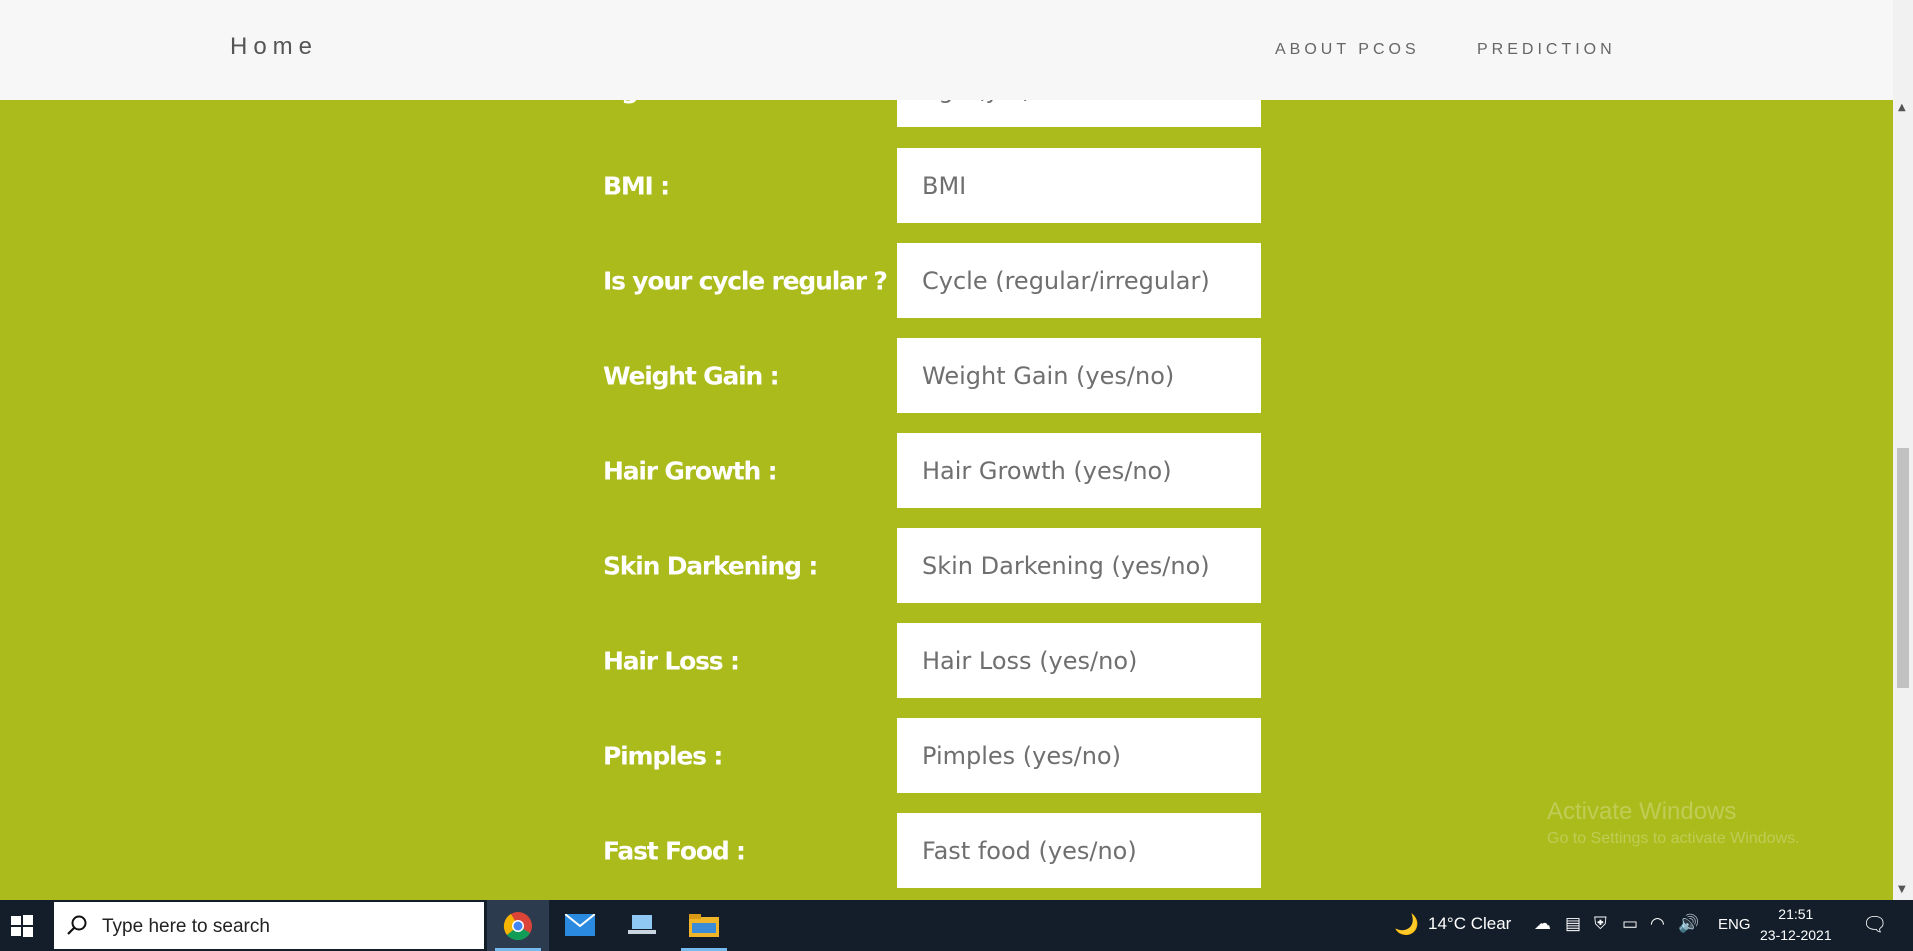  What do you see at coordinates (636, 185) in the screenshot?
I see `bmi-label: BMI :` at bounding box center [636, 185].